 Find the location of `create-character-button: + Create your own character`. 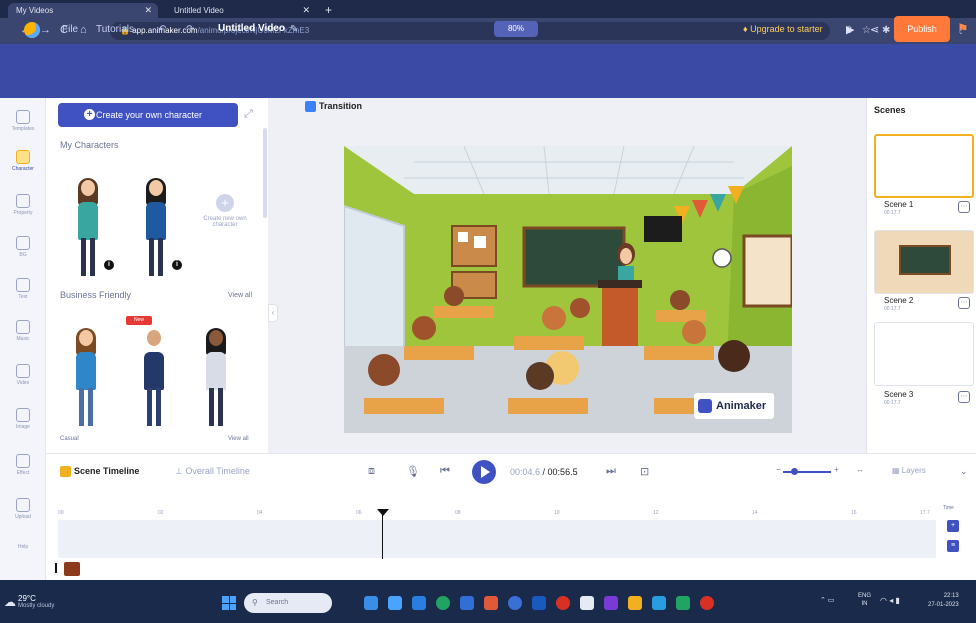

create-character-button: + Create your own character is located at coordinates (148, 115).